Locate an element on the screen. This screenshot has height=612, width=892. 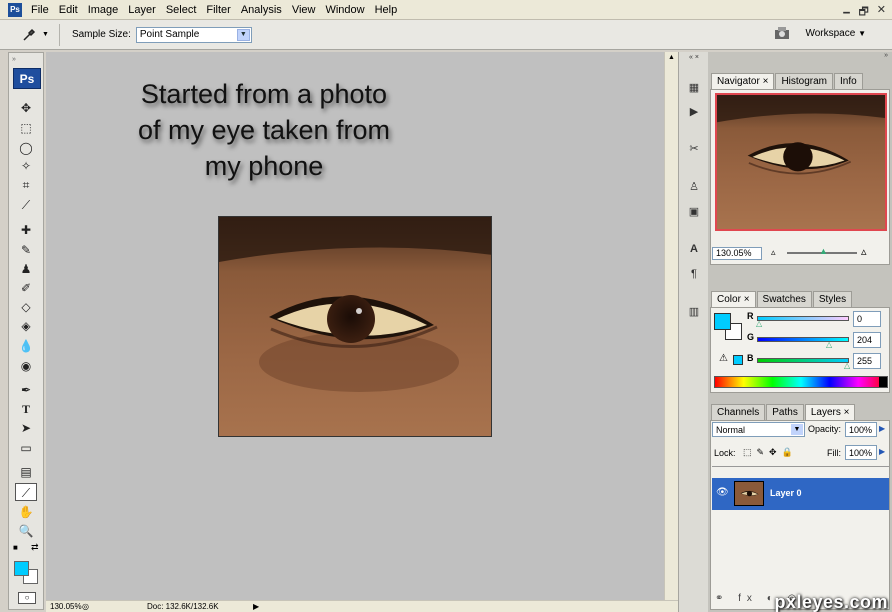
red-slider is located at coordinates (803, 318).